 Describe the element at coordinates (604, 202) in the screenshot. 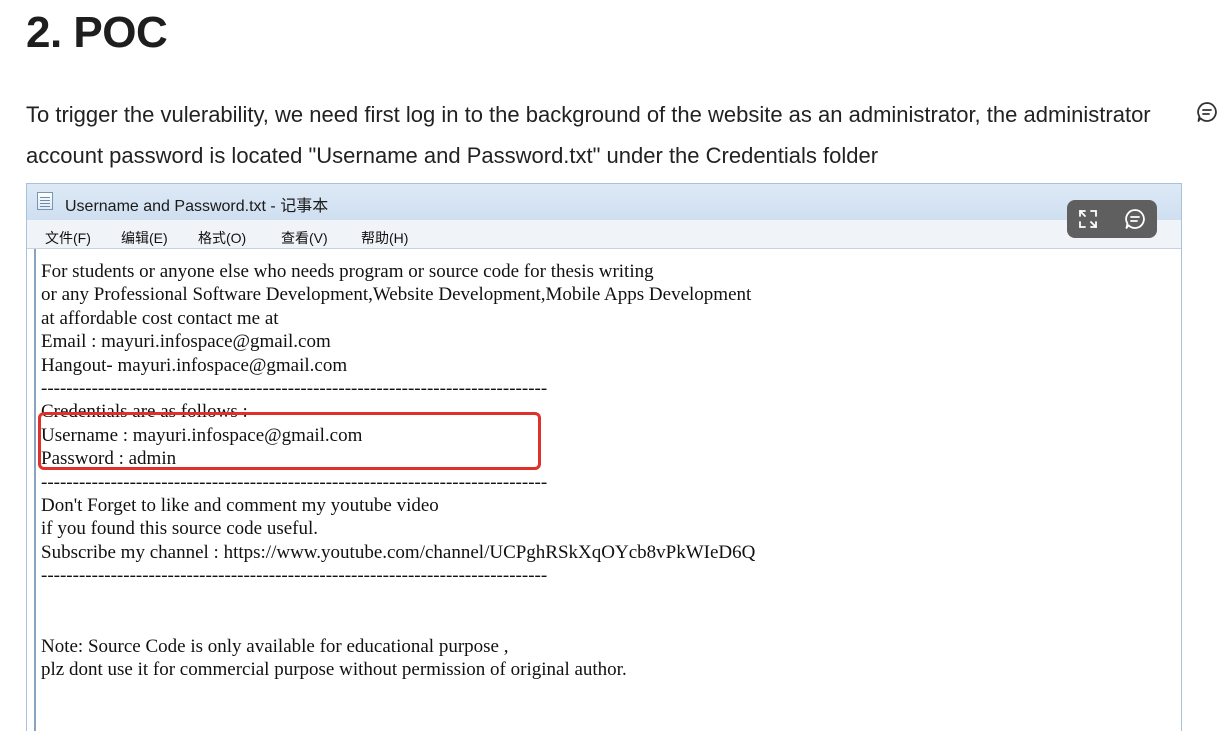

I see `notepad-titlebar: Username and Password.txt - 记事本` at that location.